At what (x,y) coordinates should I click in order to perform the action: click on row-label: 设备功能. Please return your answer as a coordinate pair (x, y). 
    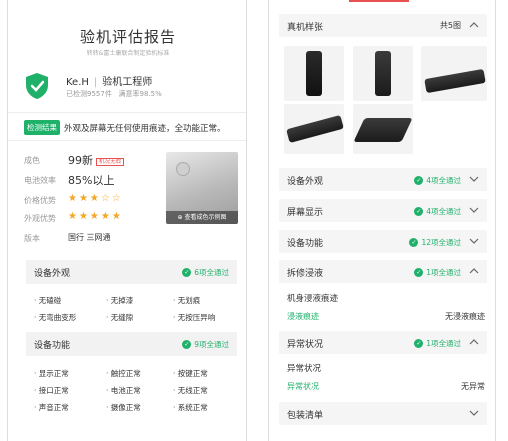
    Looking at the image, I should click on (305, 244).